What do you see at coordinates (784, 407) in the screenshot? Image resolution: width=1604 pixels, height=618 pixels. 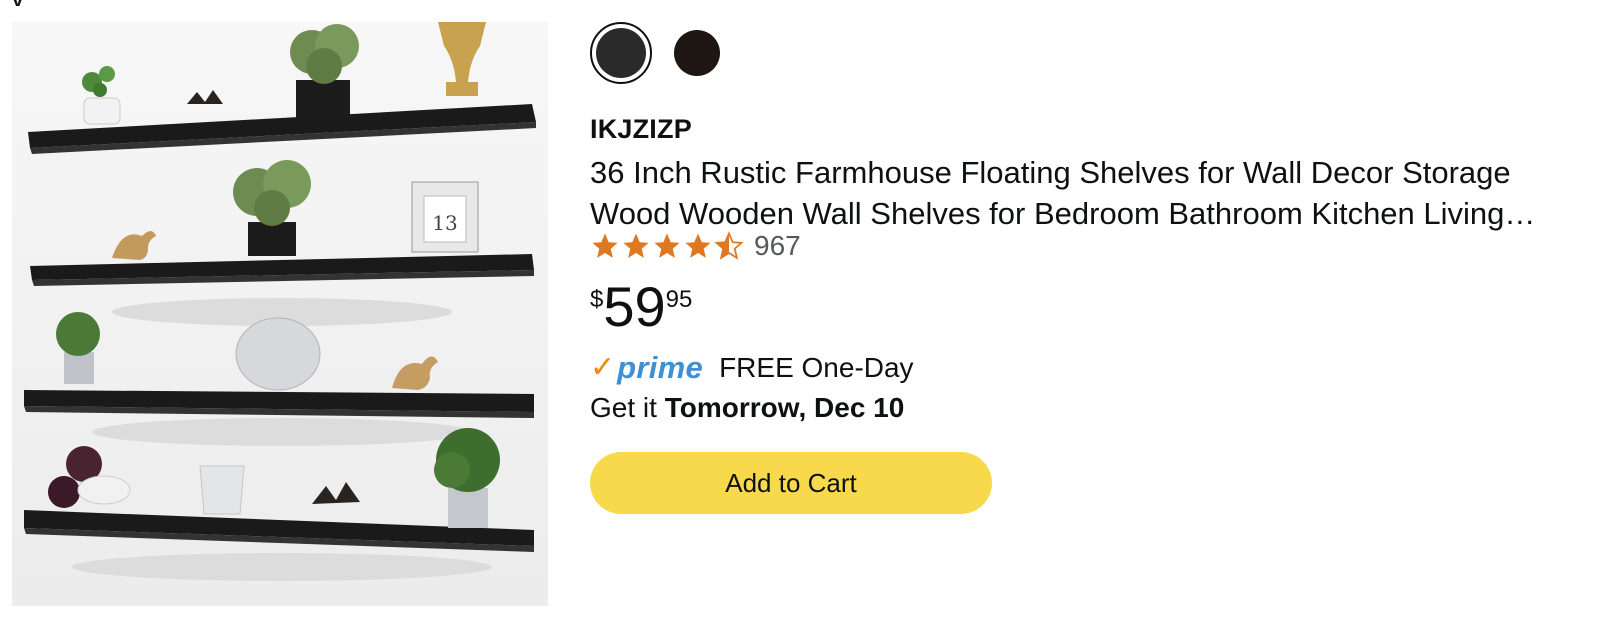 I see `delivery-date: Tomorrow, Dec 10` at bounding box center [784, 407].